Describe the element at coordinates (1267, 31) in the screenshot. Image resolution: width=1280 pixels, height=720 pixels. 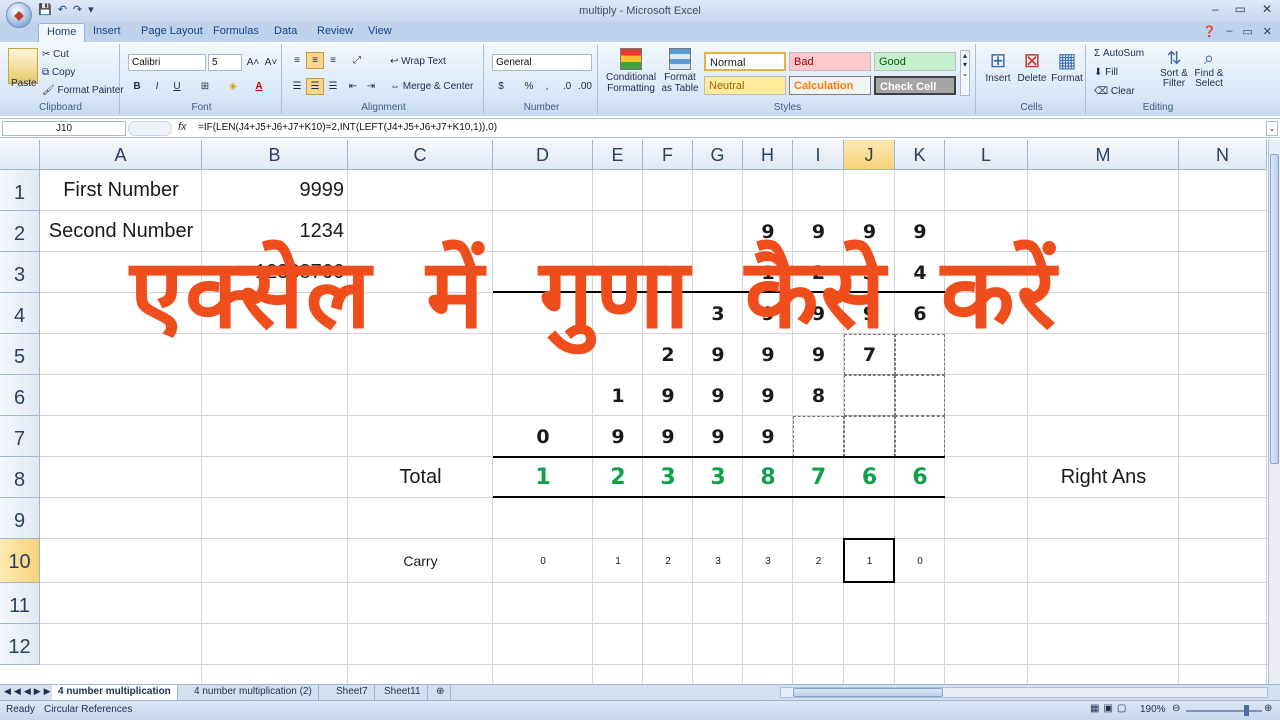
I see `ribbon-close-icon: ✕` at that location.